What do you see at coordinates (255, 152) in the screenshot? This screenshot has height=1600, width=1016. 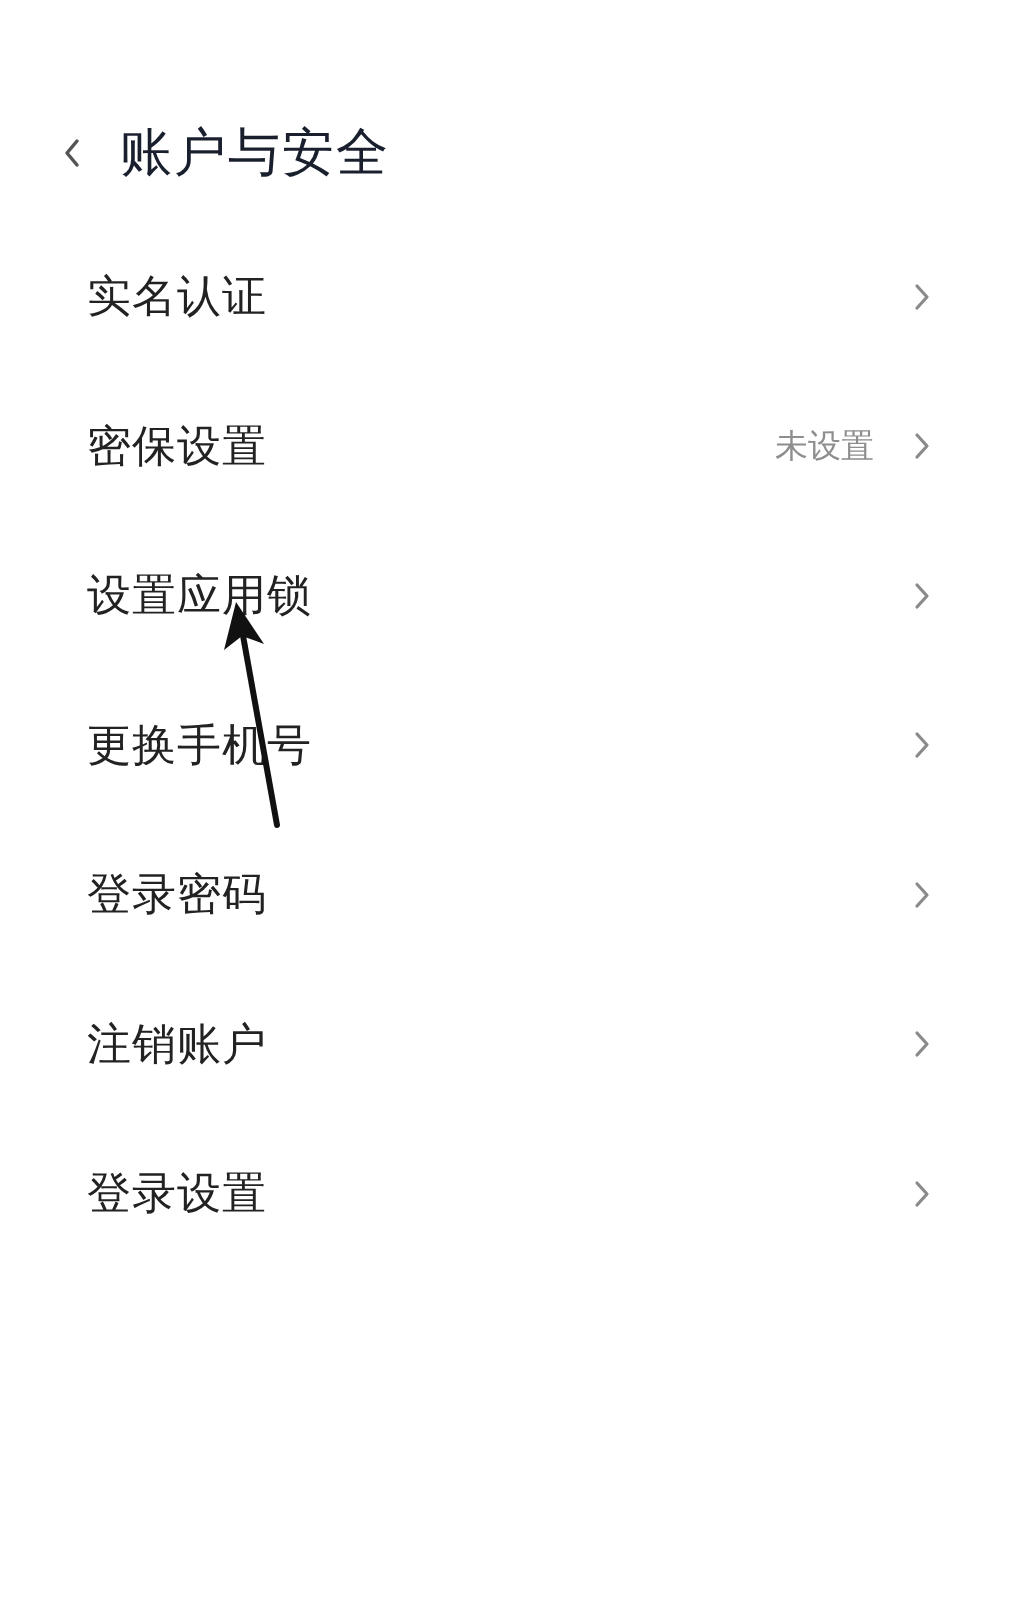 I see `page-title: 账户与安全` at bounding box center [255, 152].